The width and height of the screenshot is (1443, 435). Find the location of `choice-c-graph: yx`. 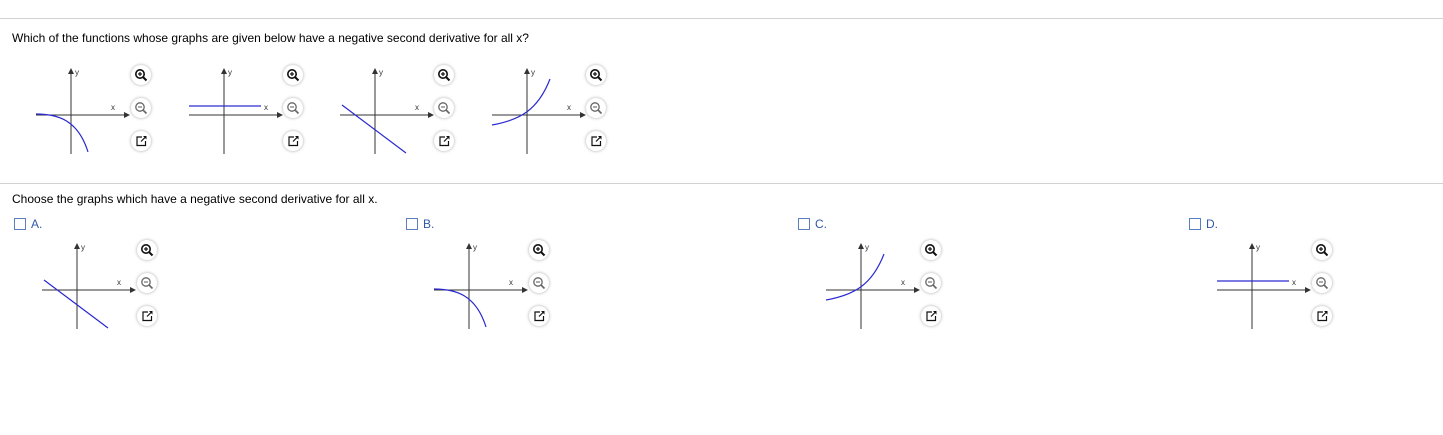

choice-c-graph: yx is located at coordinates (874, 287).